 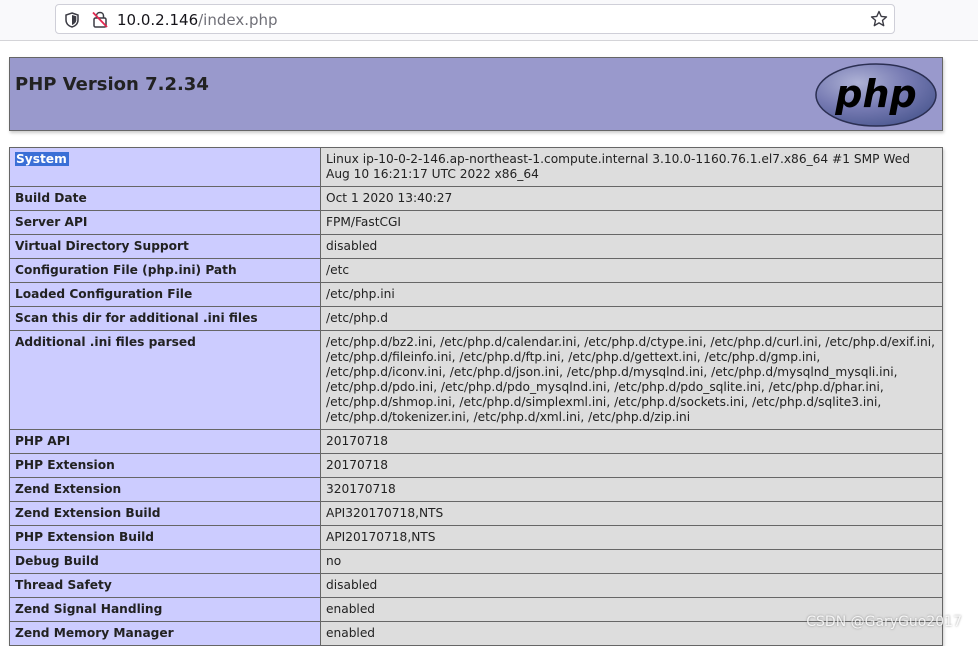 I want to click on table-row: Loaded Configuration File/etc/php.ini, so click(x=476, y=294).